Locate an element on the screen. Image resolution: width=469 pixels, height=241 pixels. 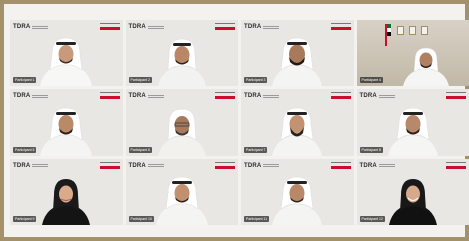
participant-tile: Participant 4 is located at coordinates (412, 53).